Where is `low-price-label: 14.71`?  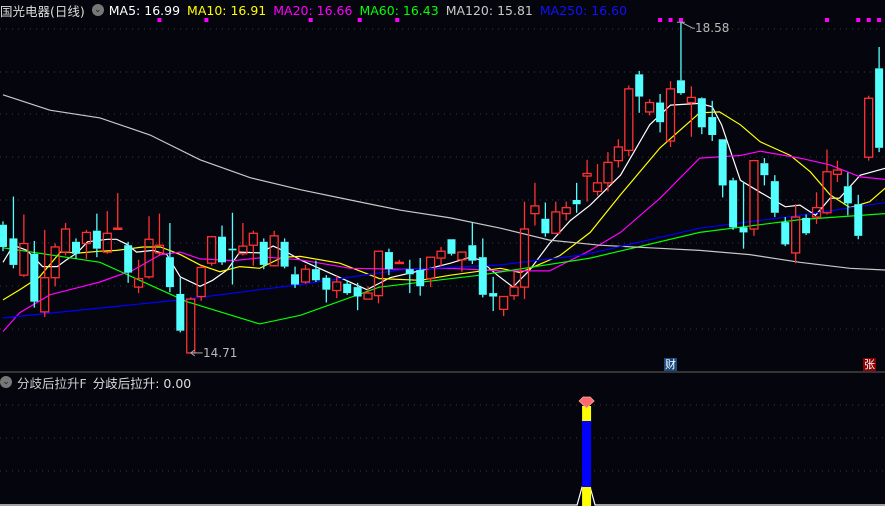
low-price-label: 14.71 is located at coordinates (220, 353).